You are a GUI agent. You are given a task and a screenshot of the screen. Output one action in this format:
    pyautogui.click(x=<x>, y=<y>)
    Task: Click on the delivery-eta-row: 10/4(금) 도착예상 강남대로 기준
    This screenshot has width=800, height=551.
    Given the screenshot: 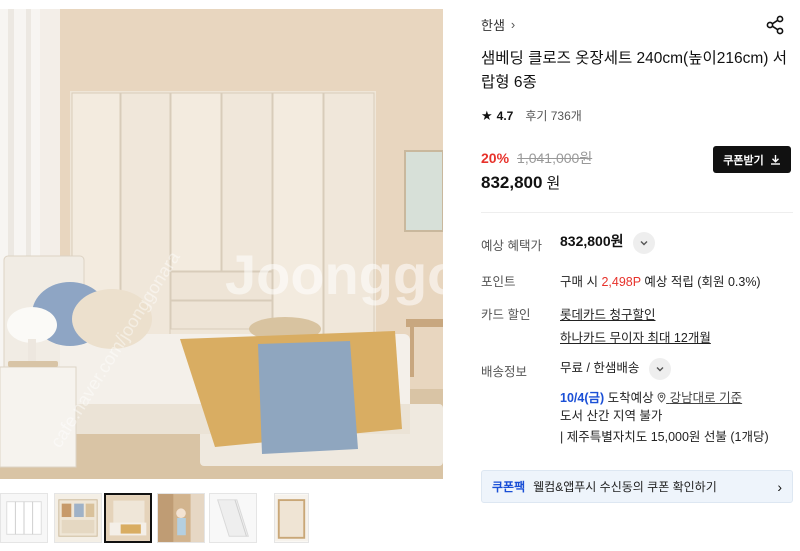 What is the action you would take?
    pyautogui.click(x=651, y=396)
    